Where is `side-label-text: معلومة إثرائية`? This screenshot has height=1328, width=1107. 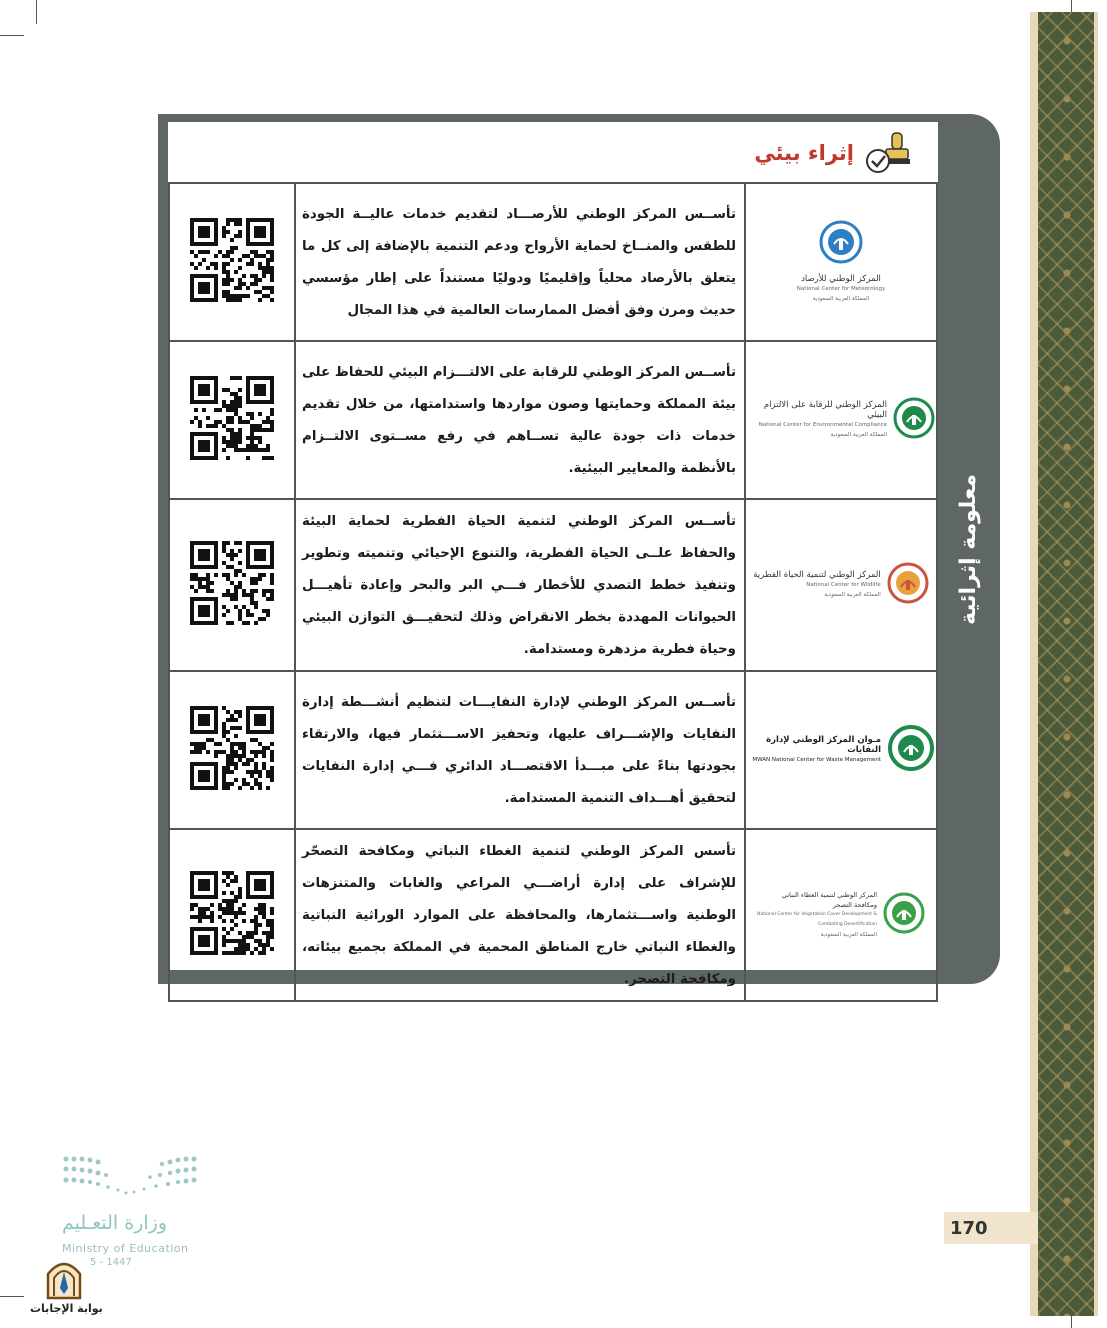 side-label-text: معلومة إثرائية is located at coordinates (968, 550).